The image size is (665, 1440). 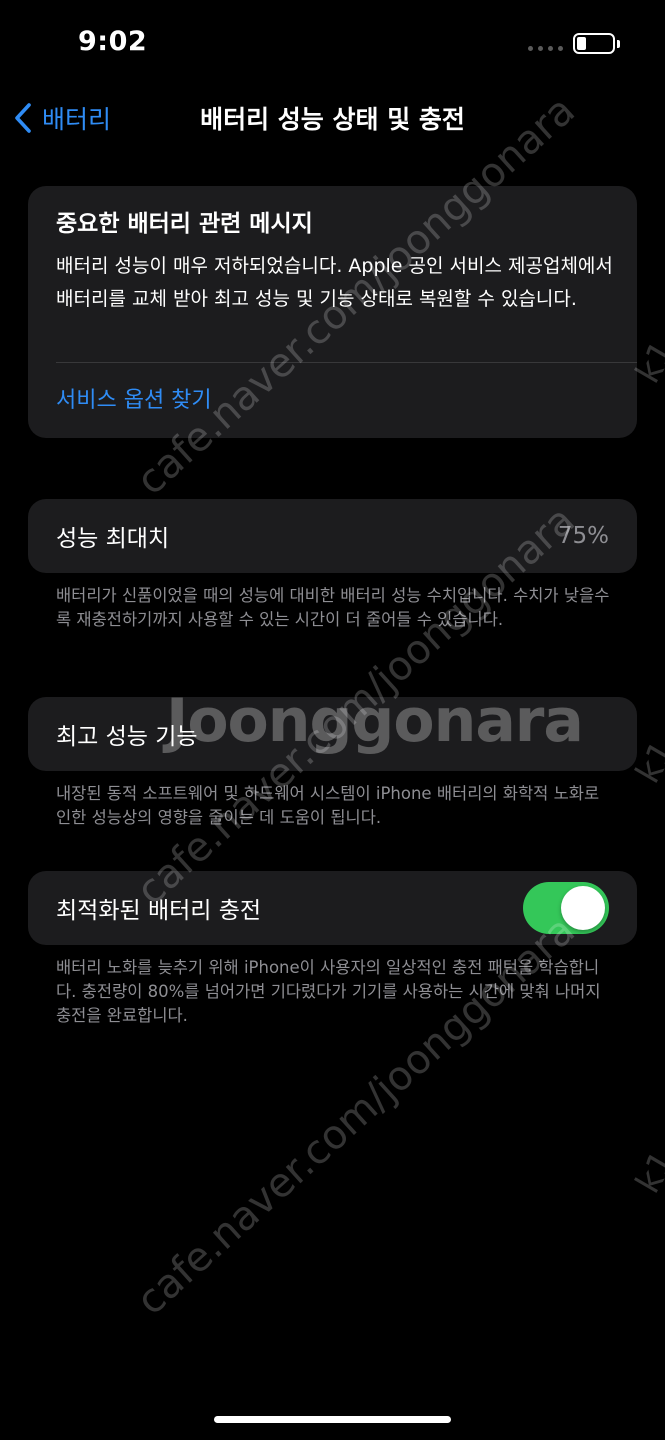 What do you see at coordinates (134, 398) in the screenshot?
I see `find-service-options-link: 서비스 옵션 찾기` at bounding box center [134, 398].